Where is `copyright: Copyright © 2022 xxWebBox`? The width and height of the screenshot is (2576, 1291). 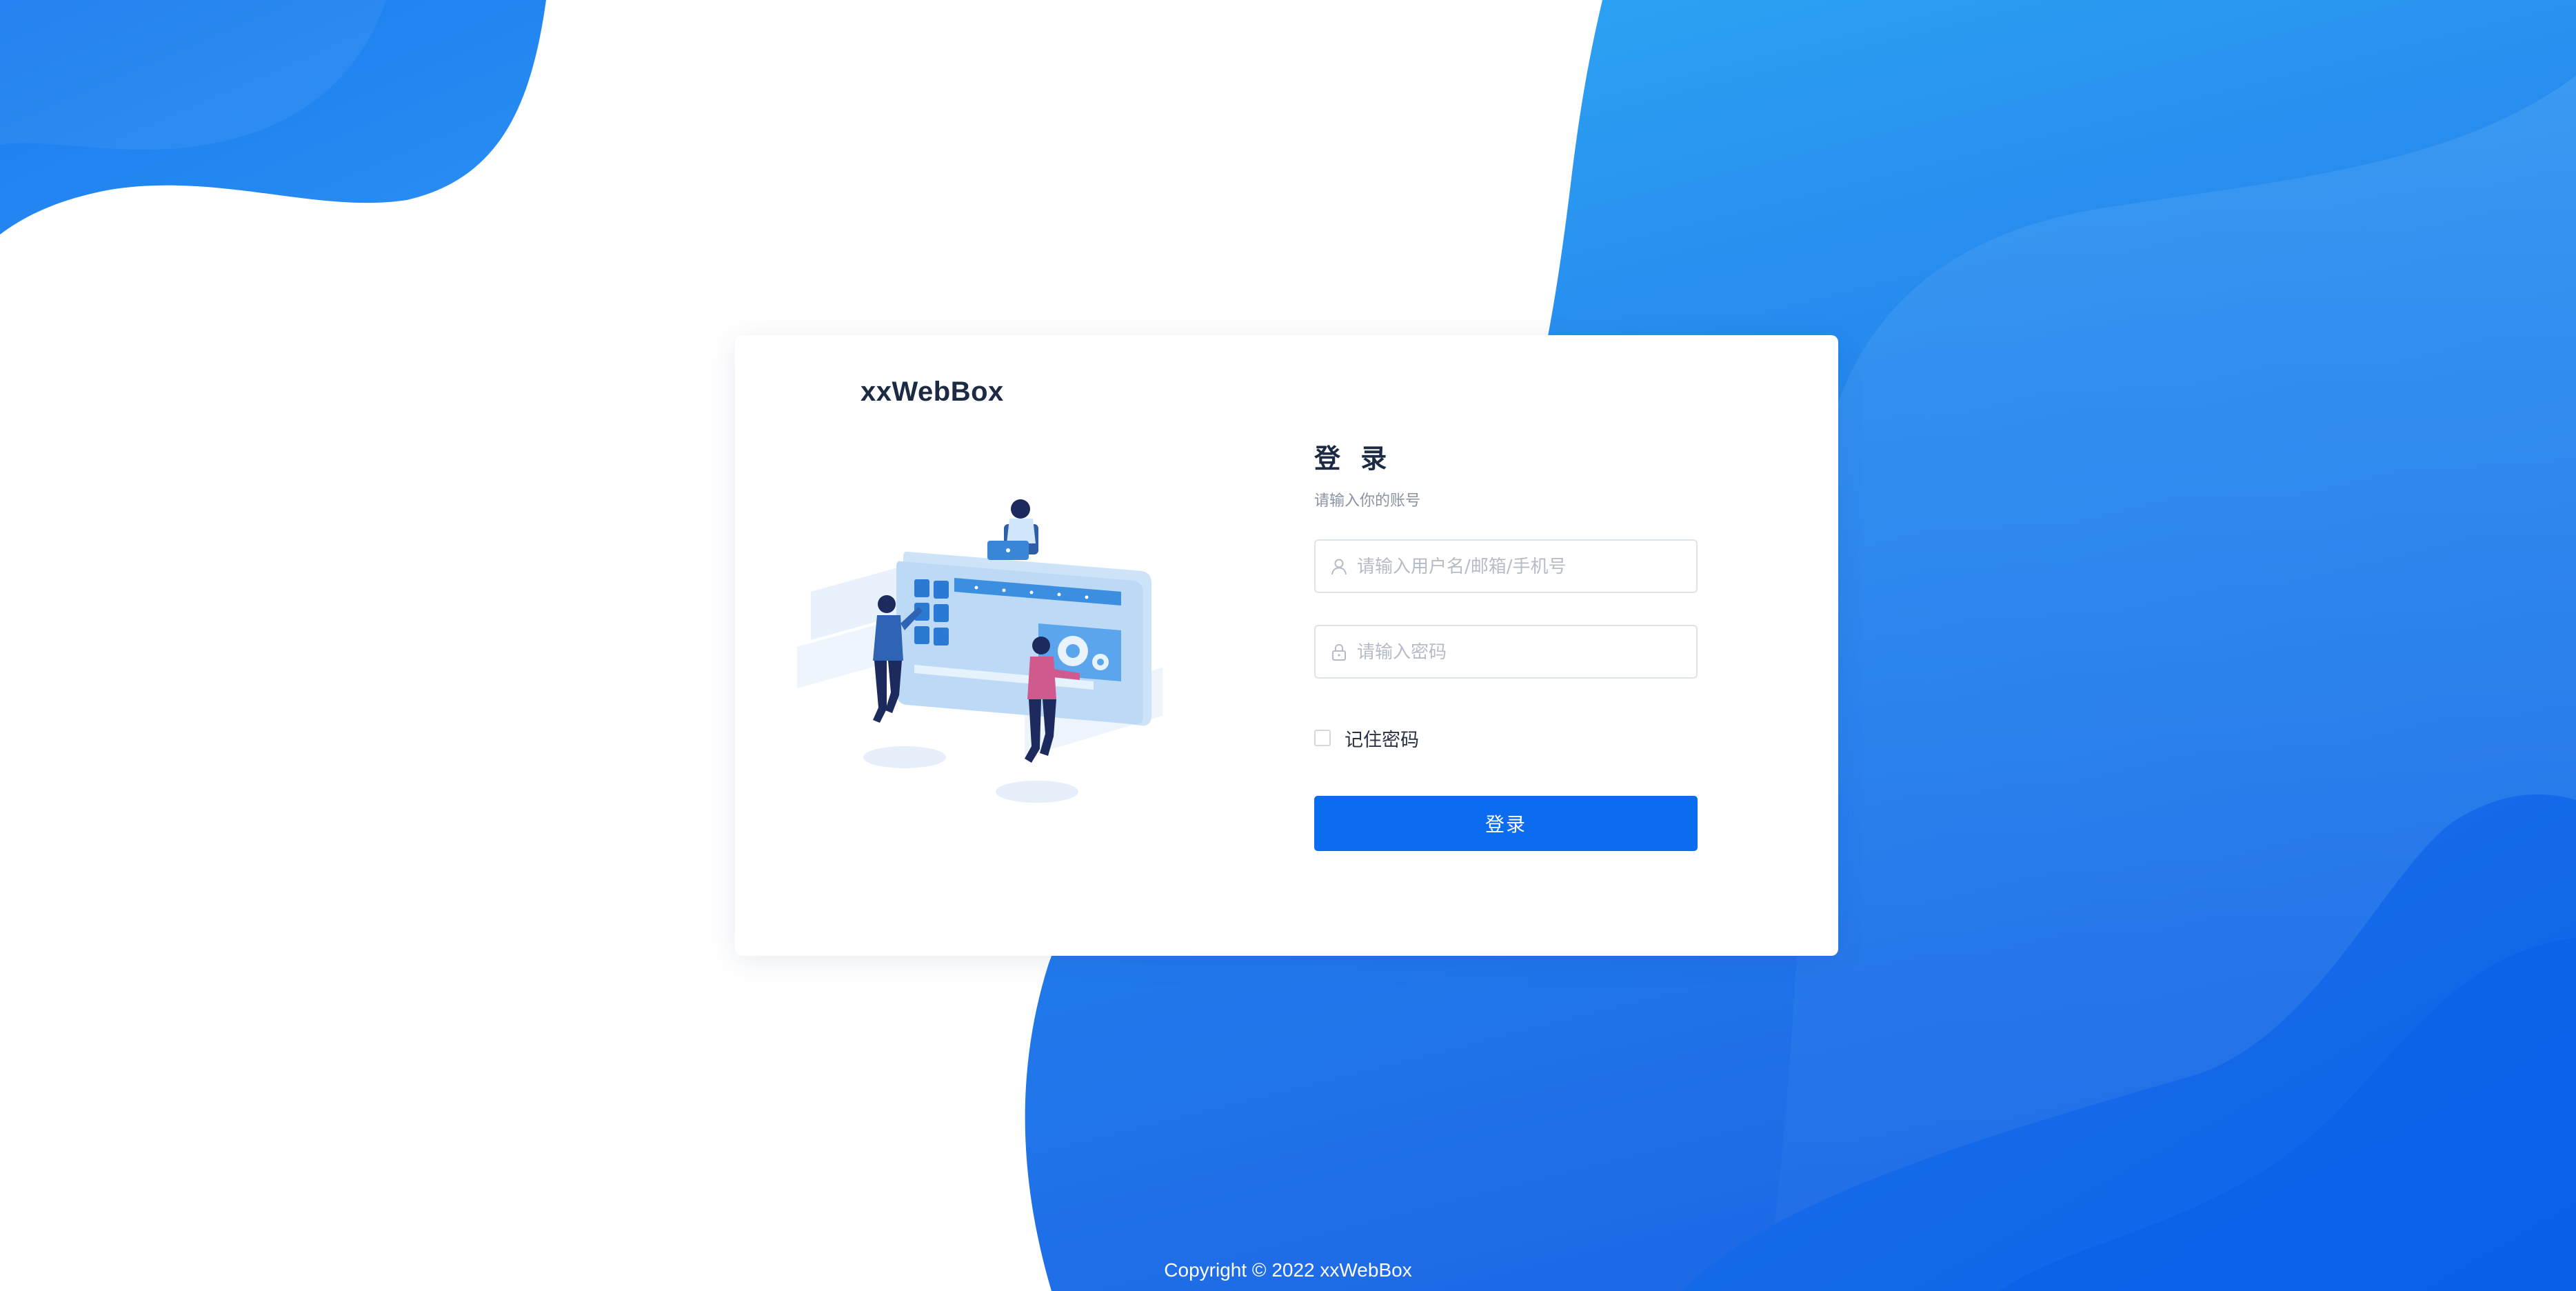
copyright: Copyright © 2022 xxWebBox is located at coordinates (1288, 1270).